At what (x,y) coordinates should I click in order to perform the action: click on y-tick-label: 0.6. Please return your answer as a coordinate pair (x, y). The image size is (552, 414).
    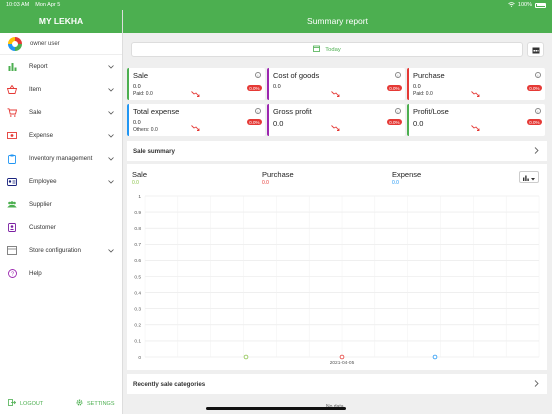
    Looking at the image, I should click on (137, 261).